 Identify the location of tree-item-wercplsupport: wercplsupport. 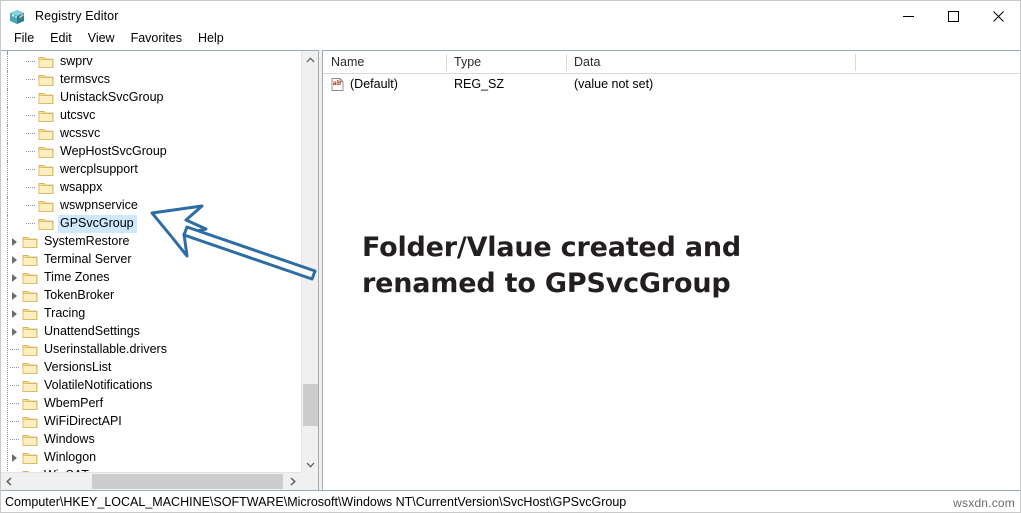
(150, 170).